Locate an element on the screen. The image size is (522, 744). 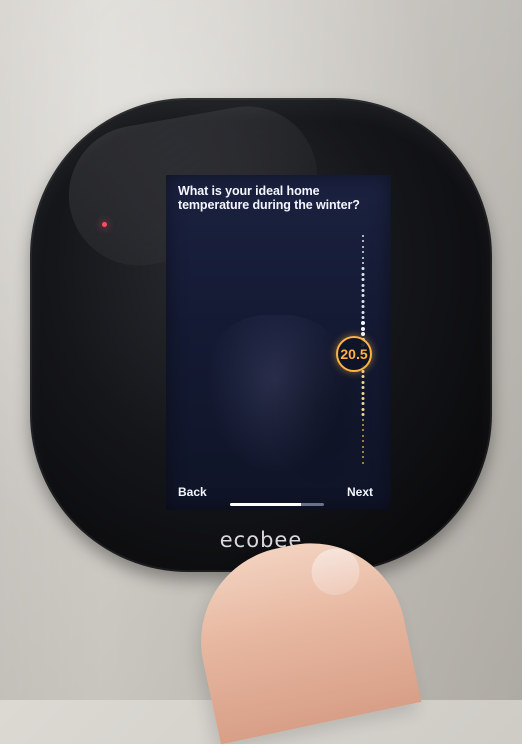
brand-logo: ecobee is located at coordinates (261, 540).